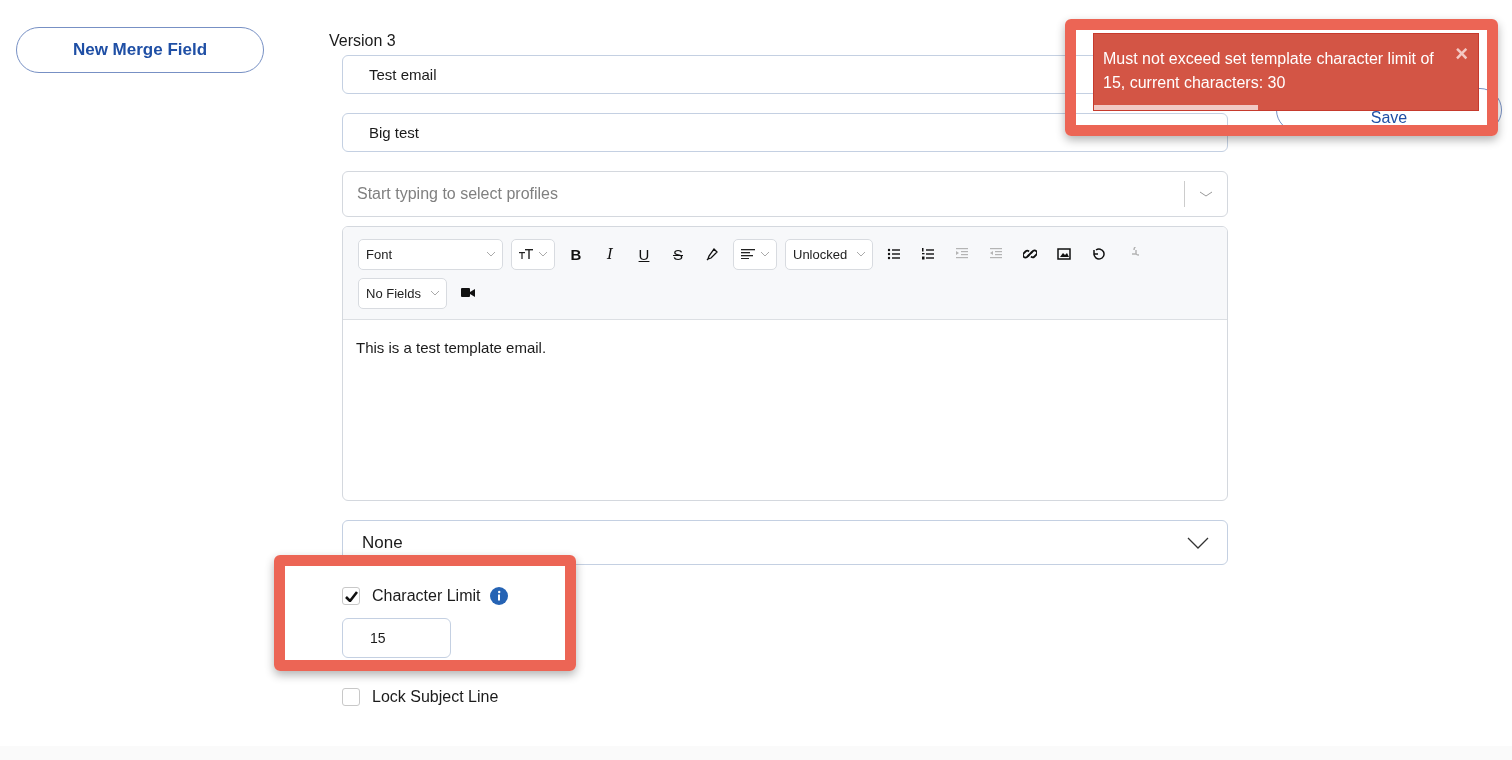 The width and height of the screenshot is (1512, 760). I want to click on highlighter-icon, so click(712, 254).